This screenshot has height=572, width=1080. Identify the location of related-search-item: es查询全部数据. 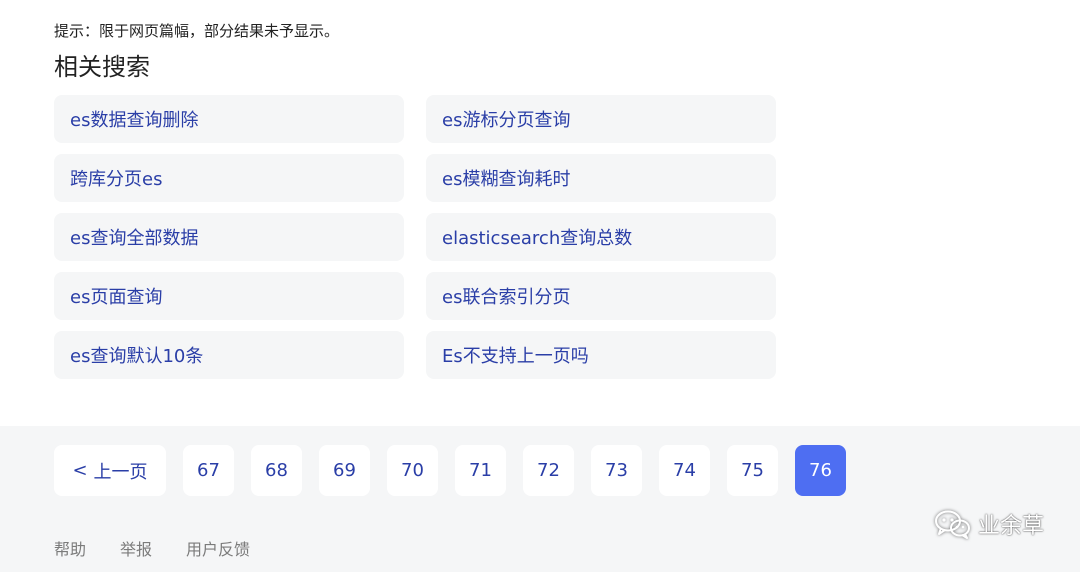
(229, 237).